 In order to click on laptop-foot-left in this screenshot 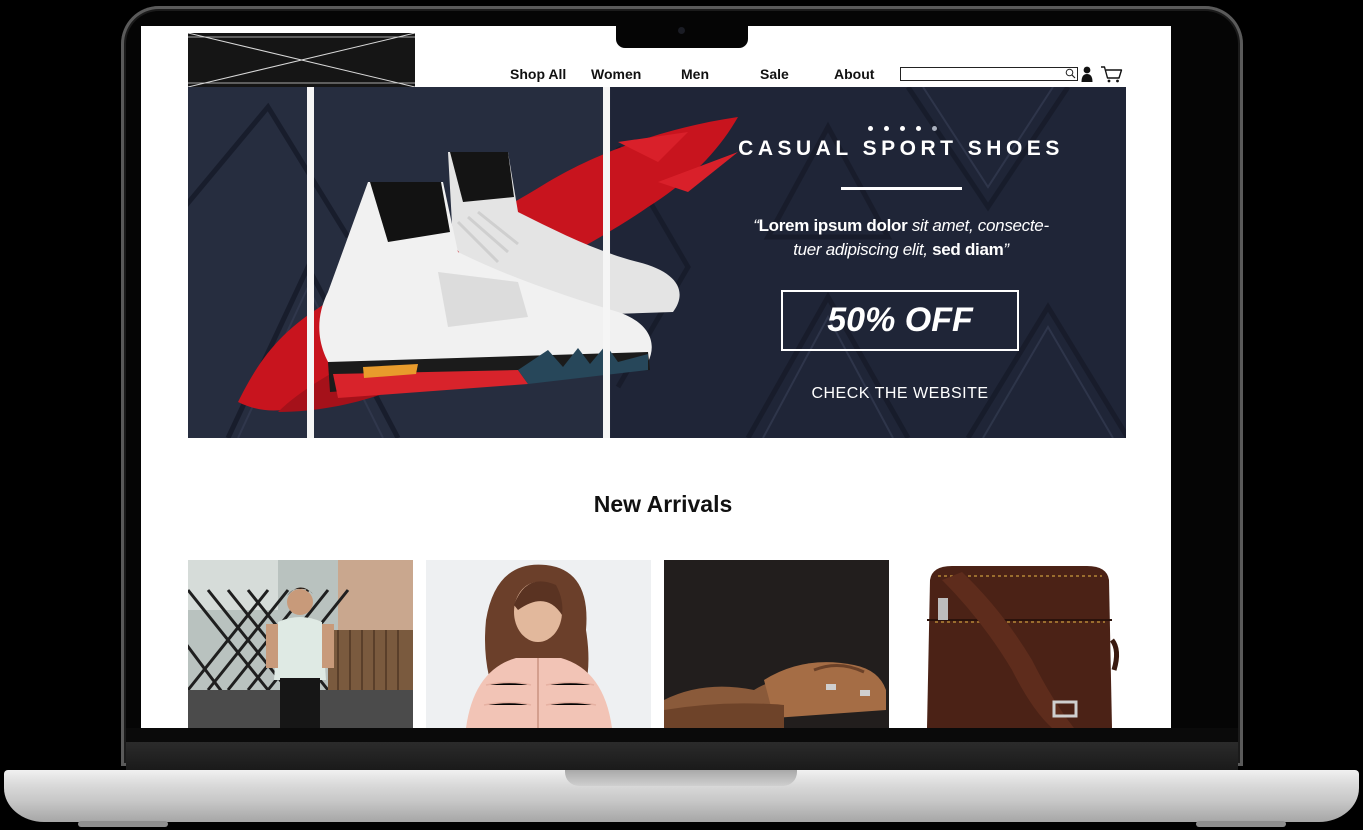, I will do `click(123, 824)`.